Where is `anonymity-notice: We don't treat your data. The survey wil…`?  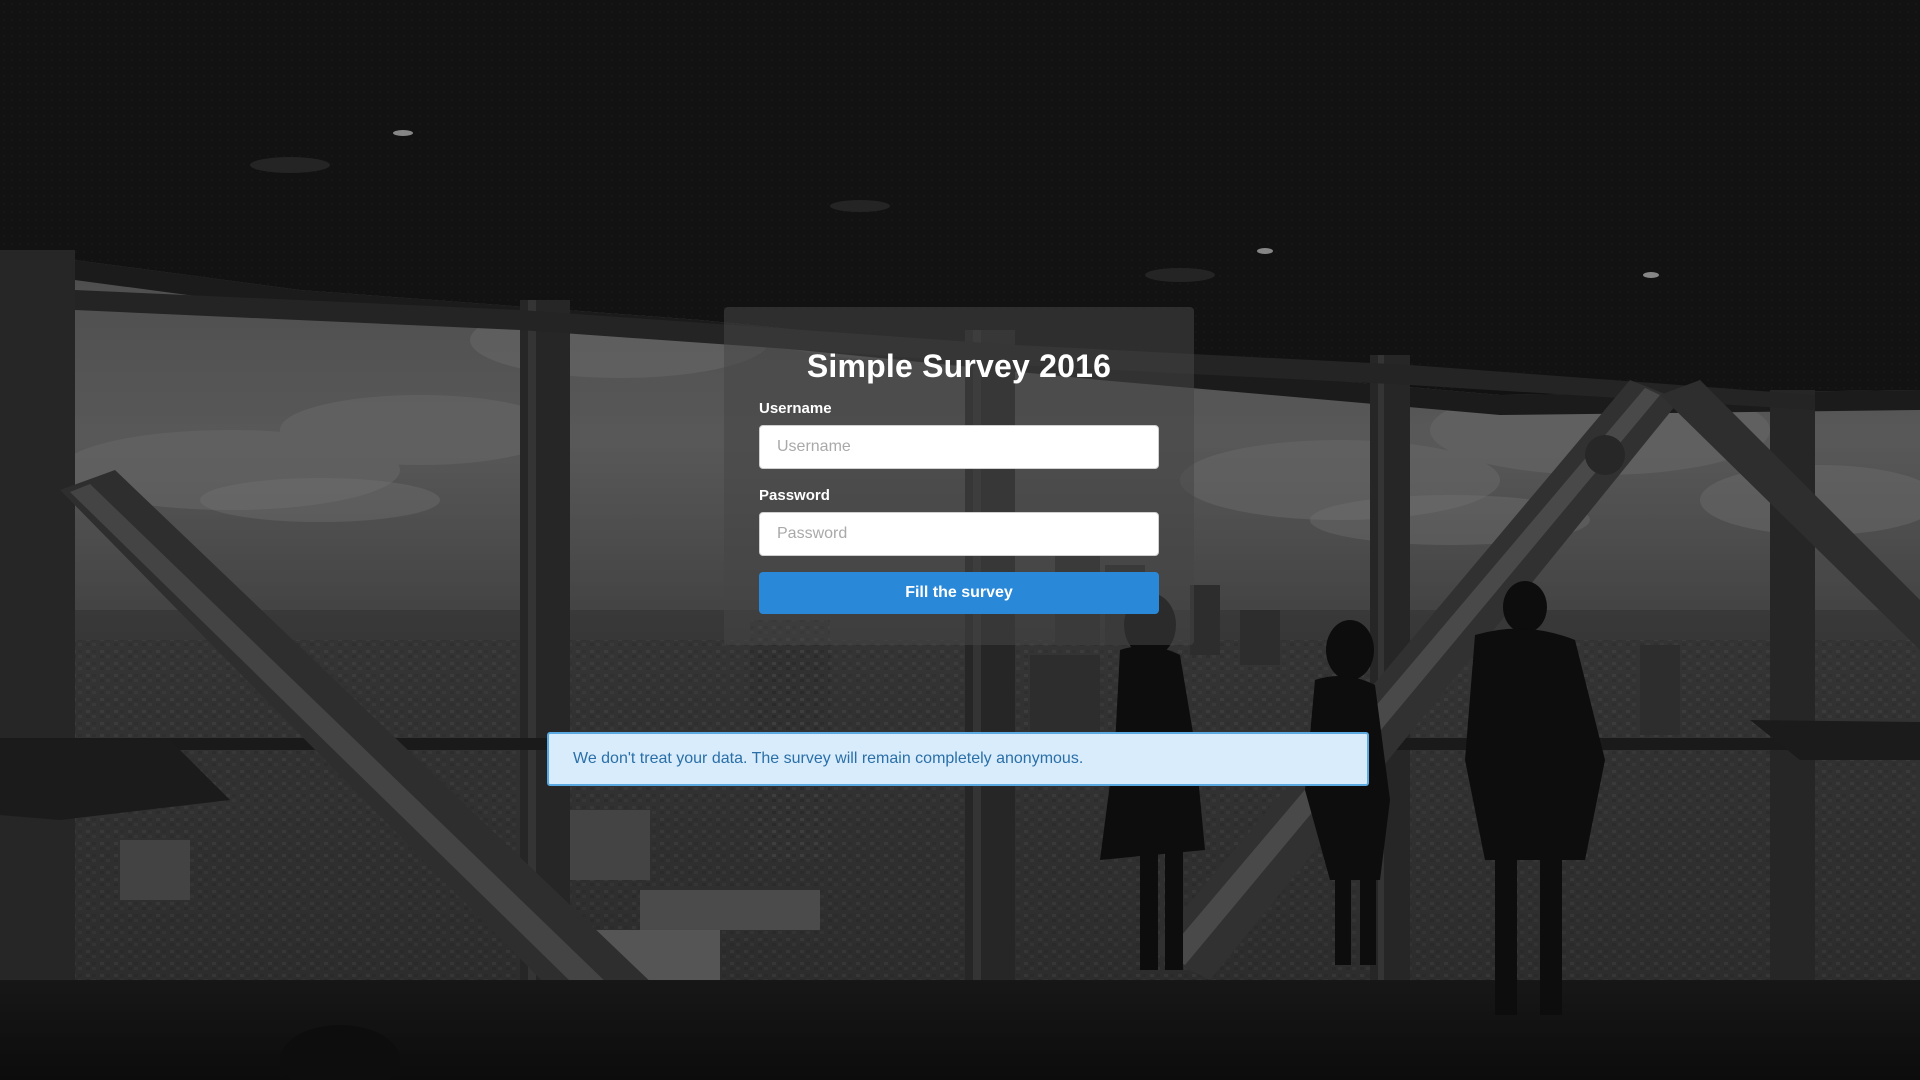 anonymity-notice: We don't treat your data. The survey wil… is located at coordinates (958, 759).